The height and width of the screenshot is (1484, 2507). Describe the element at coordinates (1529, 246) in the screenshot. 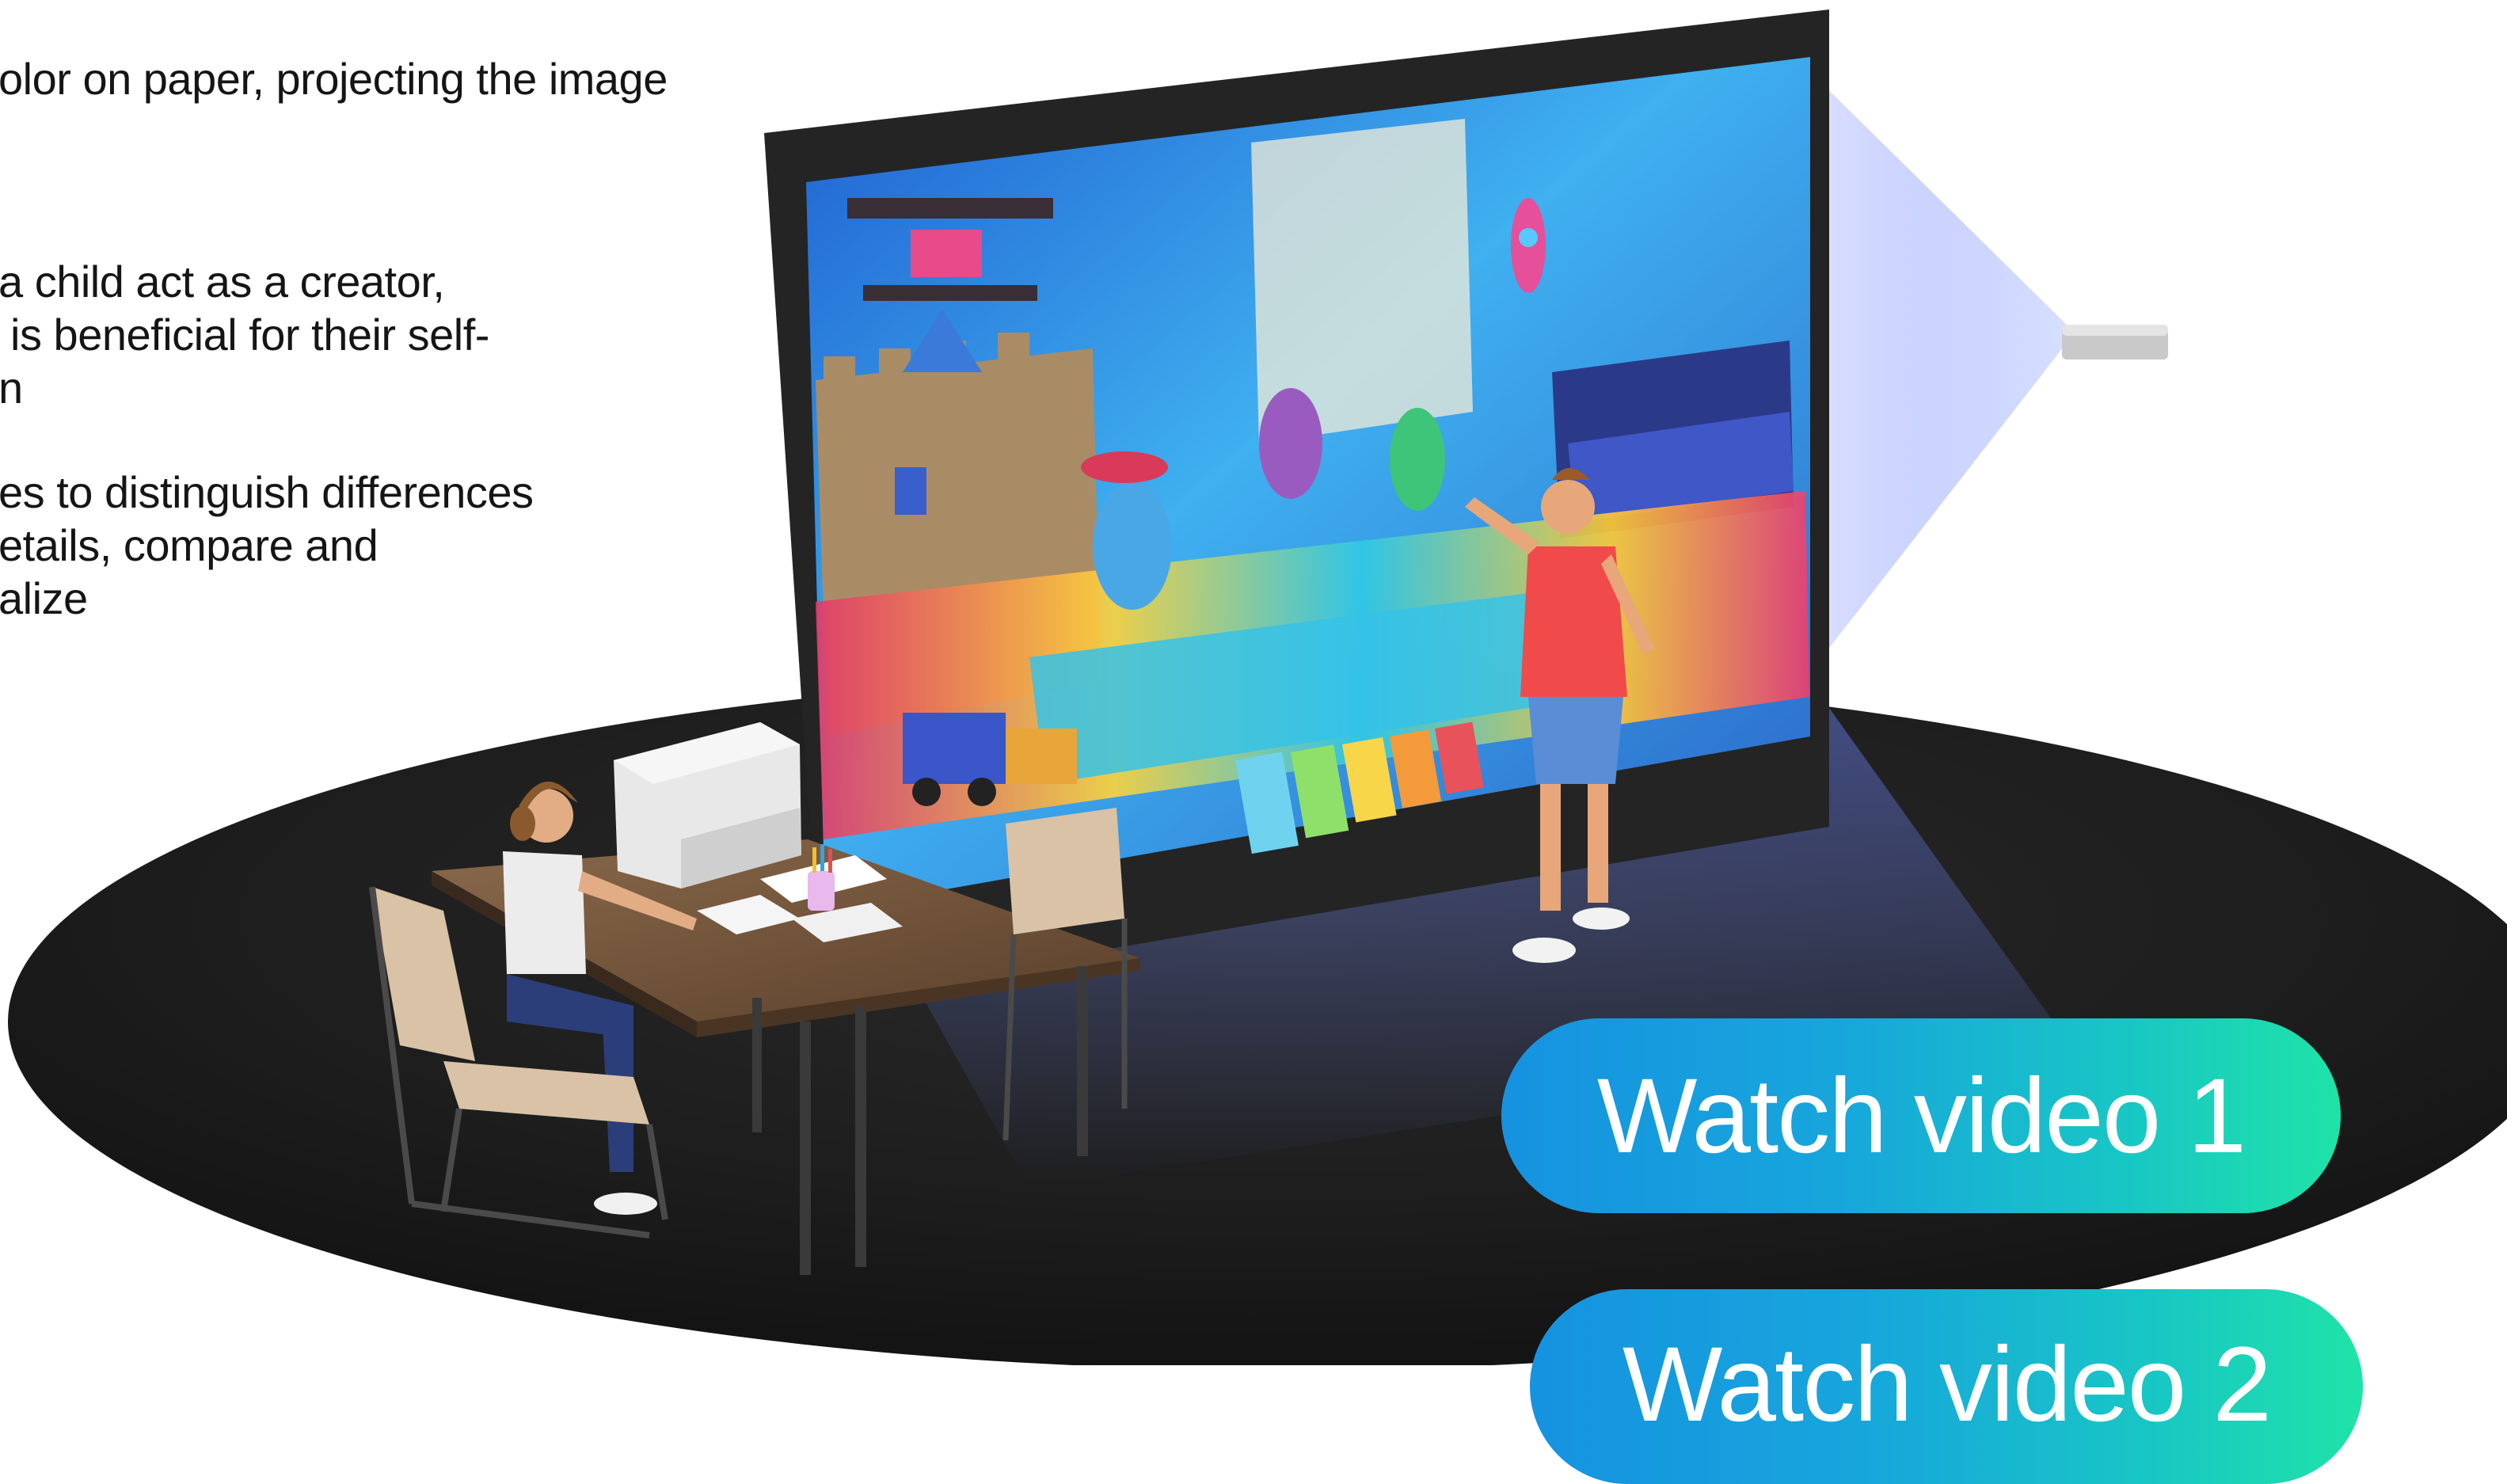

I see `projected-rocket` at that location.